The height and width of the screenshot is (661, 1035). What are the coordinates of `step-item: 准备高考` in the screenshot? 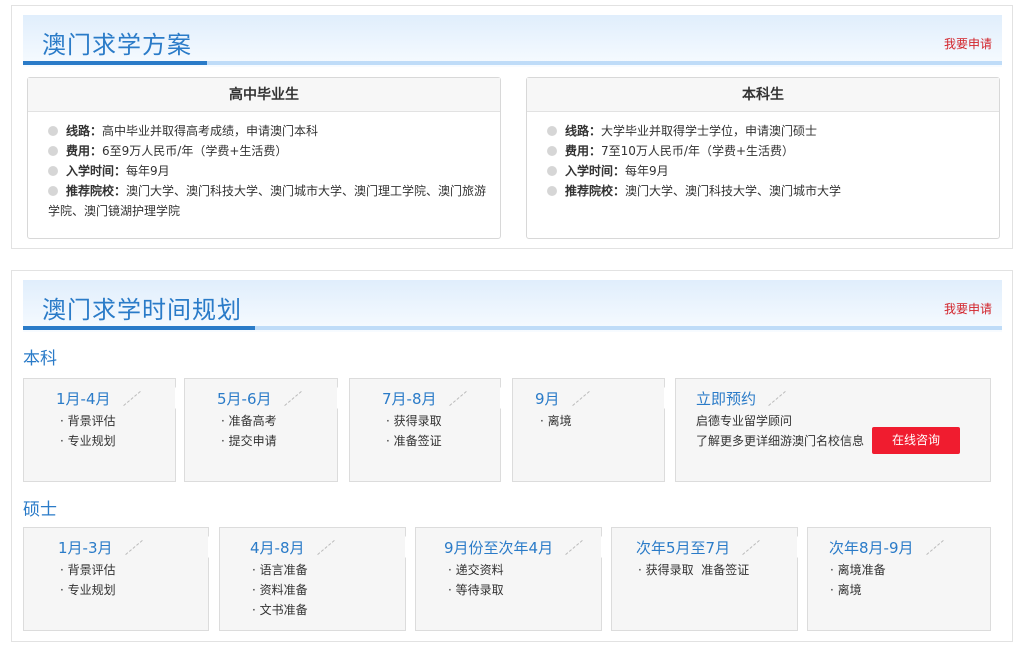 It's located at (249, 421).